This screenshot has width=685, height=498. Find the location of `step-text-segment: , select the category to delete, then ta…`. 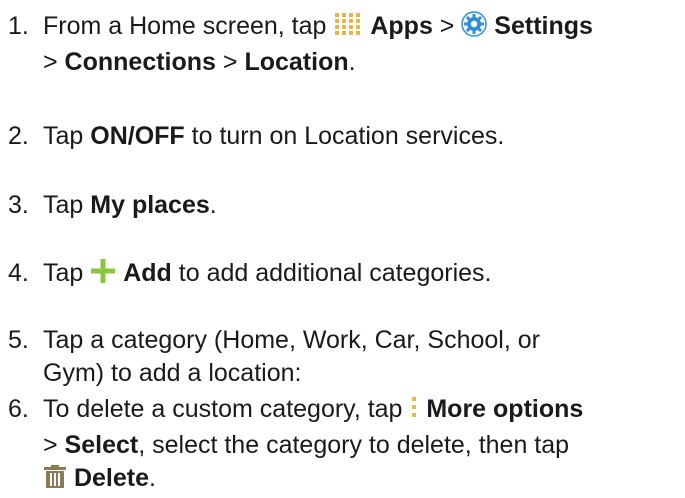

step-text-segment: , select the category to delete, then ta… is located at coordinates (354, 445).